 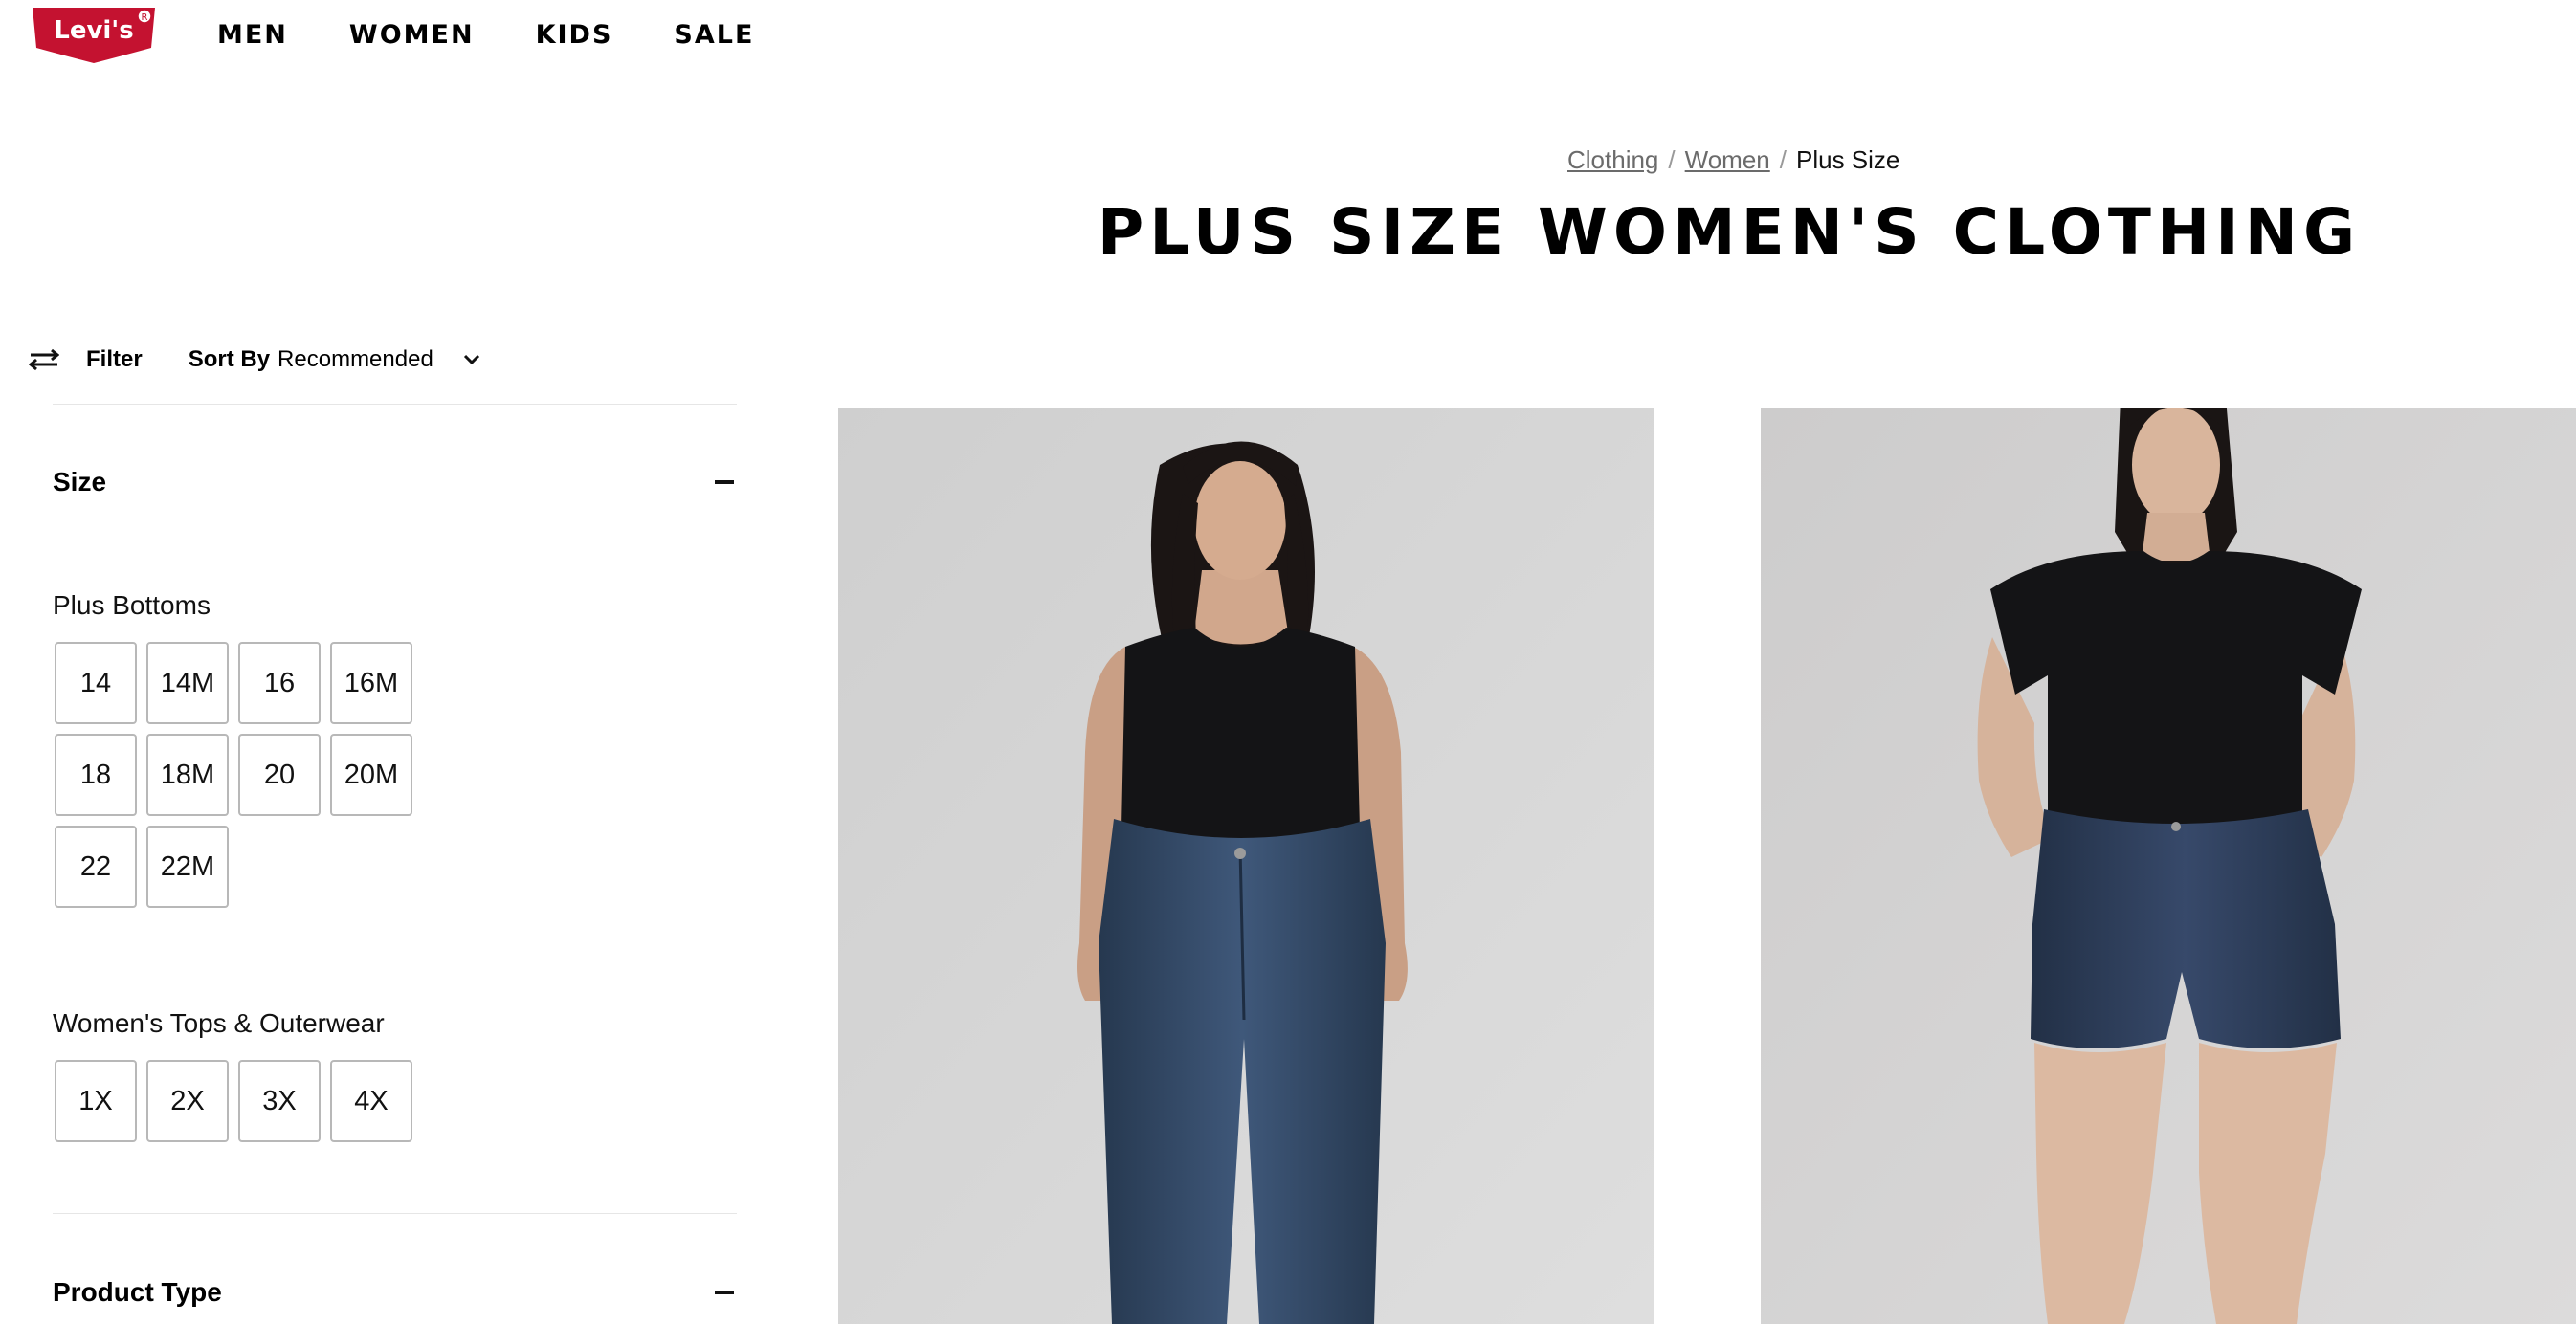 What do you see at coordinates (44, 359) in the screenshot?
I see `filter-sliders-icon` at bounding box center [44, 359].